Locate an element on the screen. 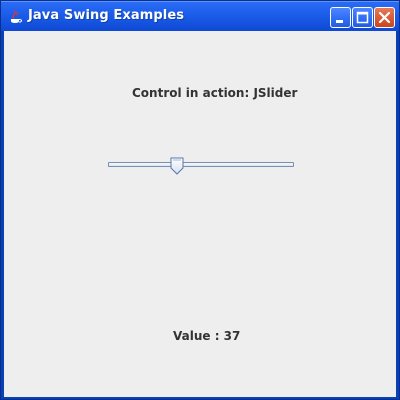  value-label: Value : 37 is located at coordinates (207, 336).